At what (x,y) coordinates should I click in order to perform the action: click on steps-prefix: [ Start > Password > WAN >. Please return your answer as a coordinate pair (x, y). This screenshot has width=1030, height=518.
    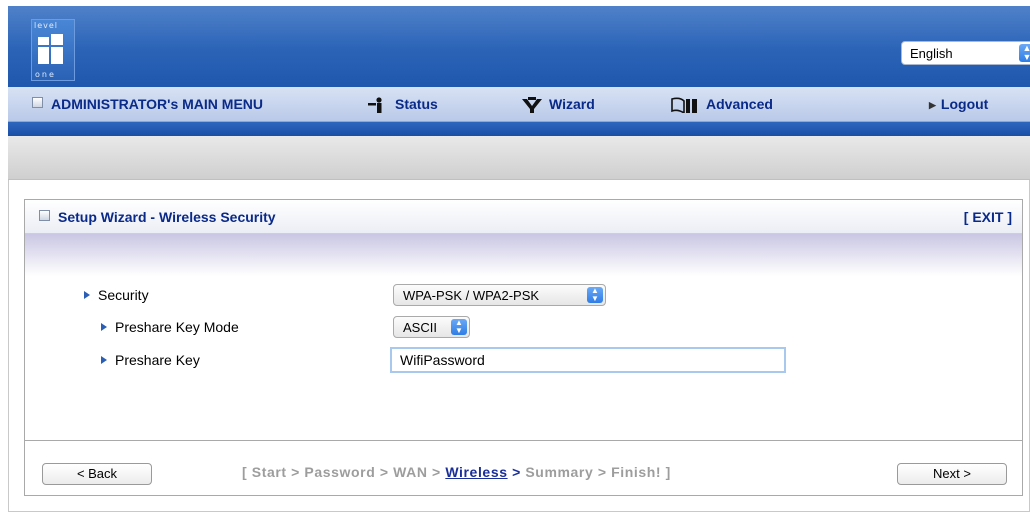
    Looking at the image, I should click on (344, 472).